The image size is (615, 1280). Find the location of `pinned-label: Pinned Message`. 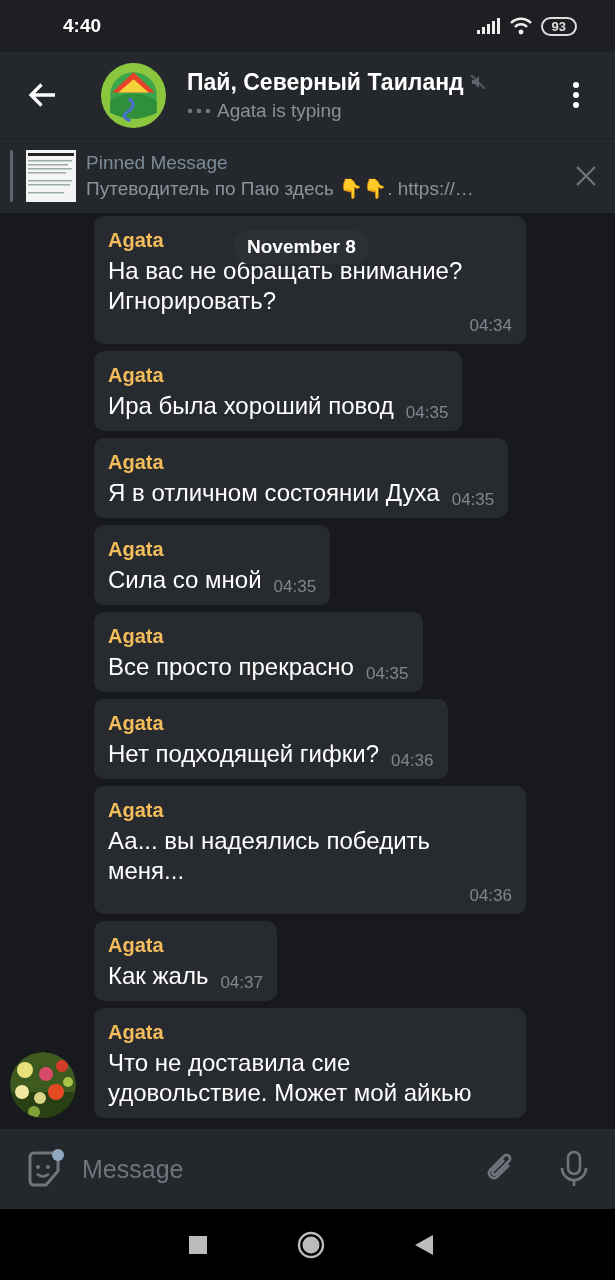

pinned-label: Pinned Message is located at coordinates (157, 163).